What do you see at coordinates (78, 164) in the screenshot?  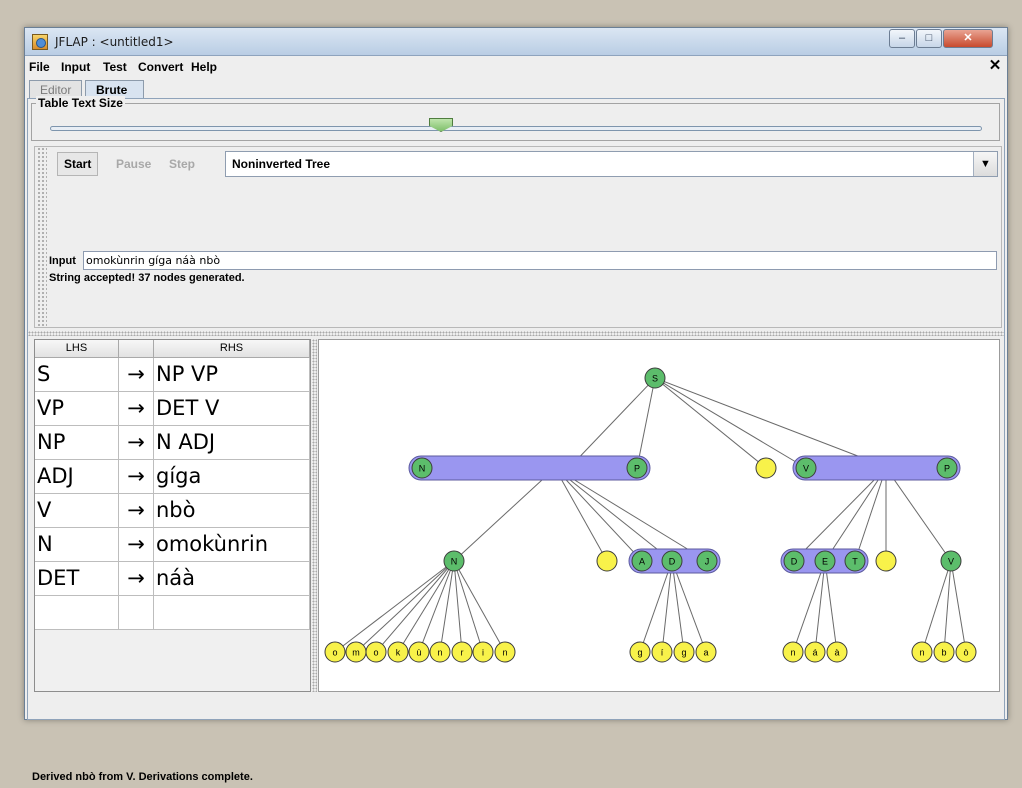 I see `start-button: Start` at bounding box center [78, 164].